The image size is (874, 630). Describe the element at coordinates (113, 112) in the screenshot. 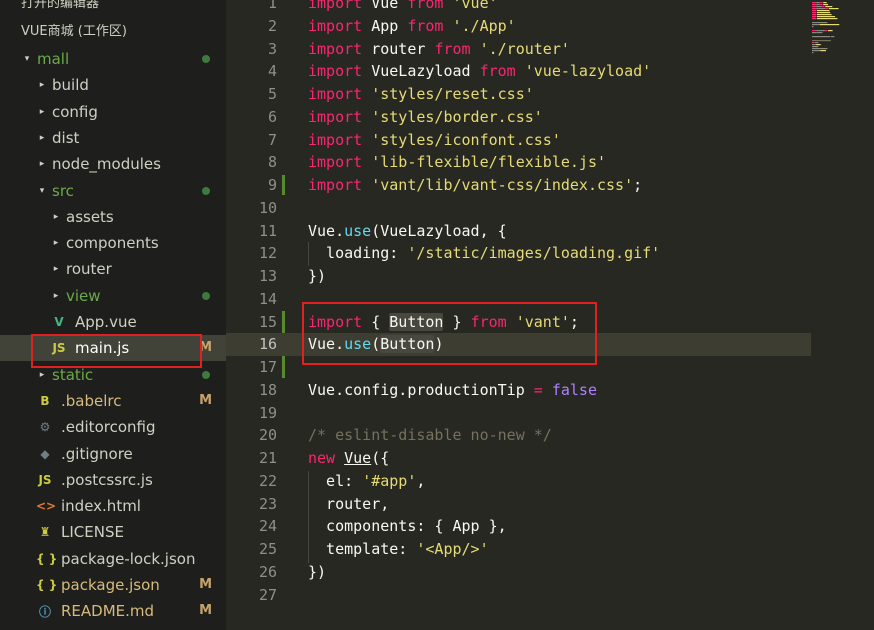

I see `tree-item: ▸ config` at that location.